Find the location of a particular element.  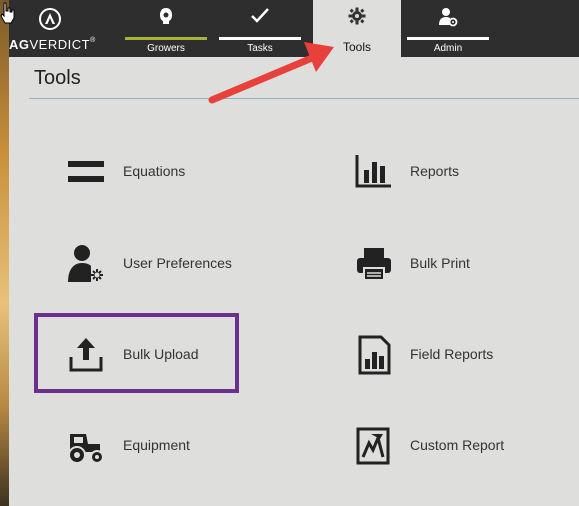

logo-rest-text: VERDICT is located at coordinates (60, 44).